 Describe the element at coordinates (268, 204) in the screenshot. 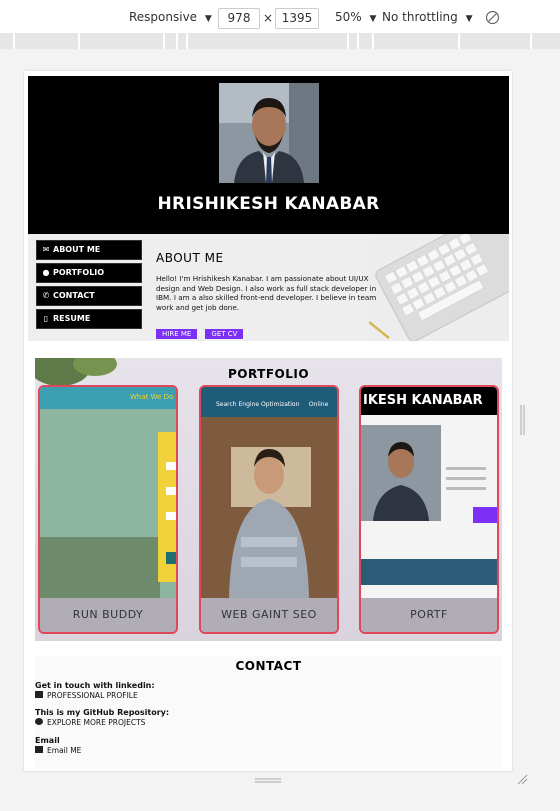

I see `hero-name: HRISHIKESH KANABAR` at that location.